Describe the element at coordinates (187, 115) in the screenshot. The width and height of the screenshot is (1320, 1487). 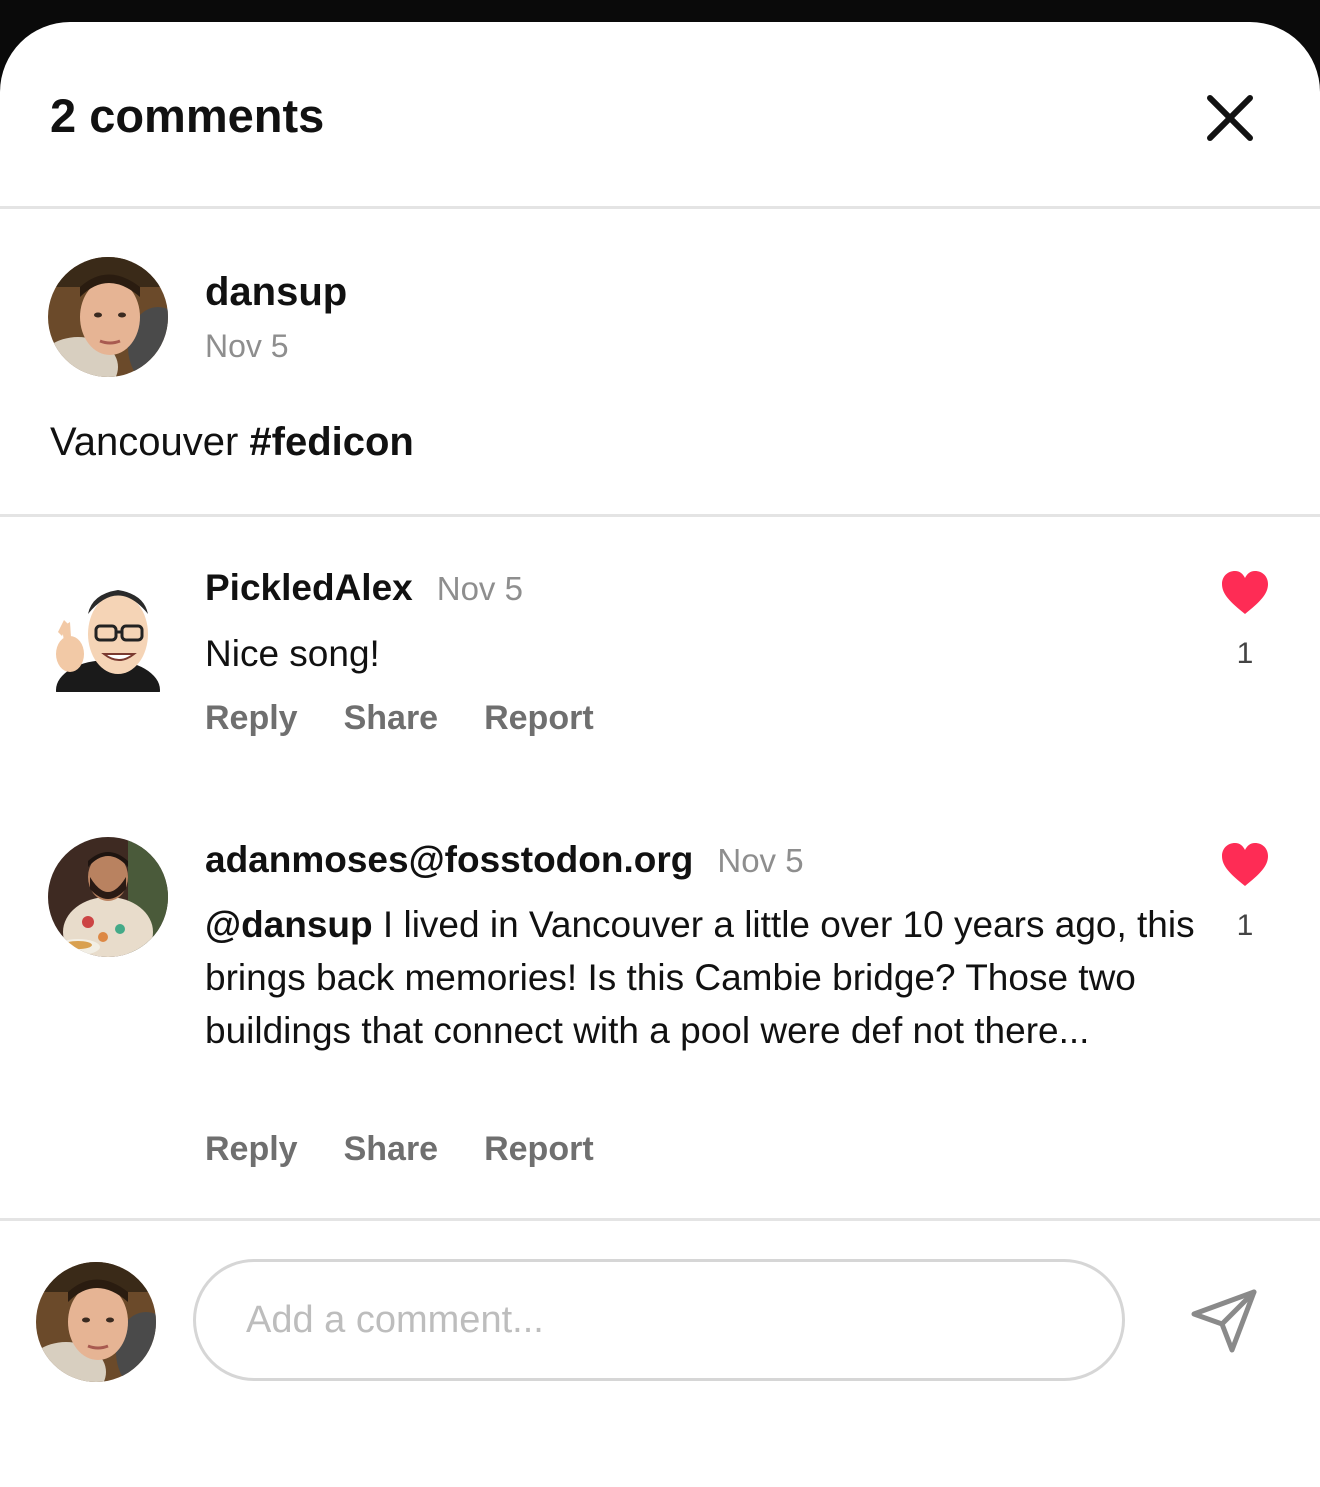
I see `comments-title: 2 comments` at that location.